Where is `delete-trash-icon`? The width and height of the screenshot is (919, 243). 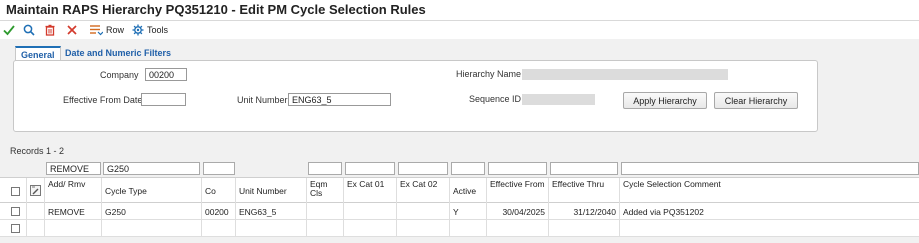 delete-trash-icon is located at coordinates (50, 30).